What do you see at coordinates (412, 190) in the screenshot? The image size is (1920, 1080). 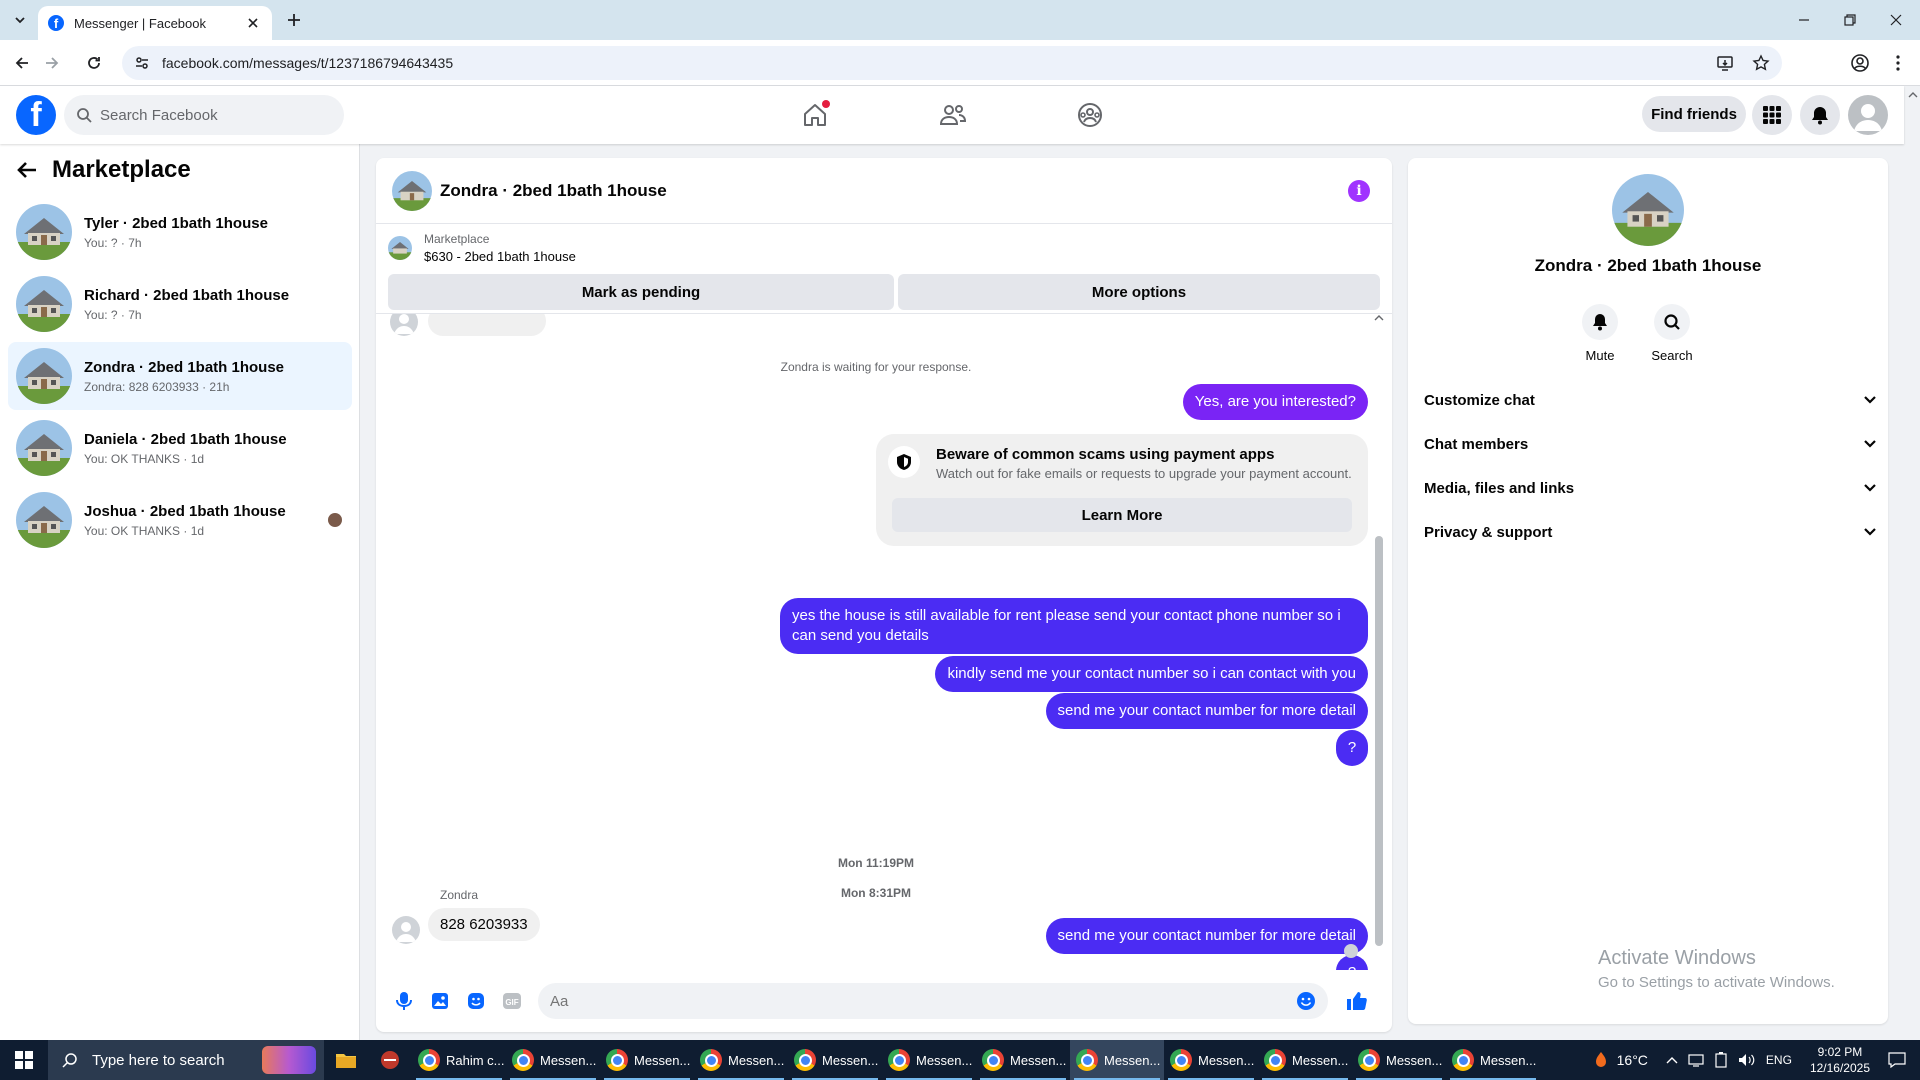 I see `chat-avatar` at bounding box center [412, 190].